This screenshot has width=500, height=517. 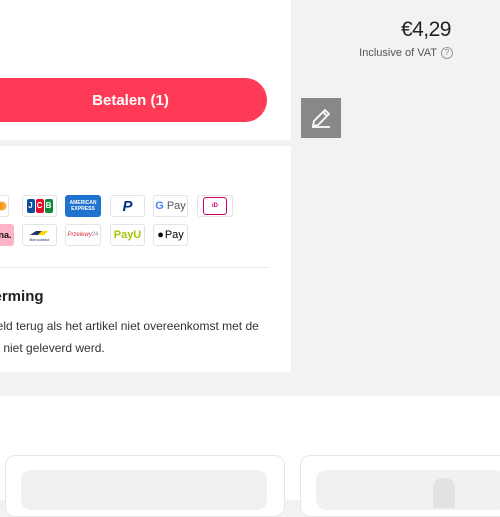 I want to click on apple-pay-icon: ● Pay, so click(x=170, y=235).